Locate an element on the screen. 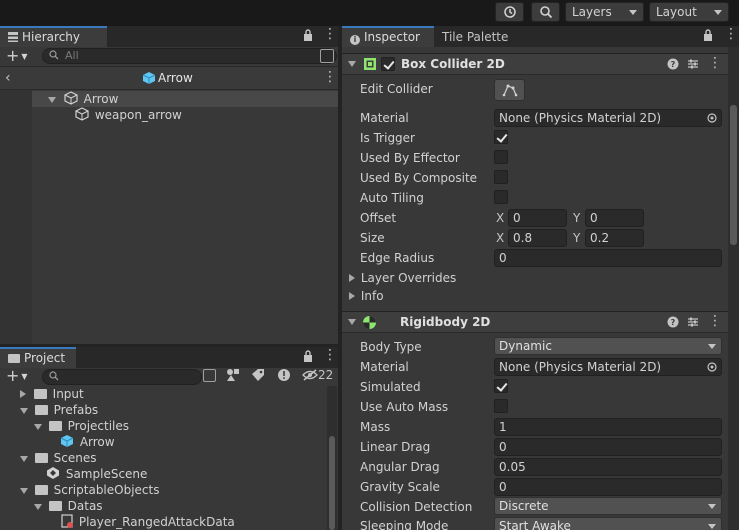 The width and height of the screenshot is (739, 530). scene-search-icon is located at coordinates (327, 56).